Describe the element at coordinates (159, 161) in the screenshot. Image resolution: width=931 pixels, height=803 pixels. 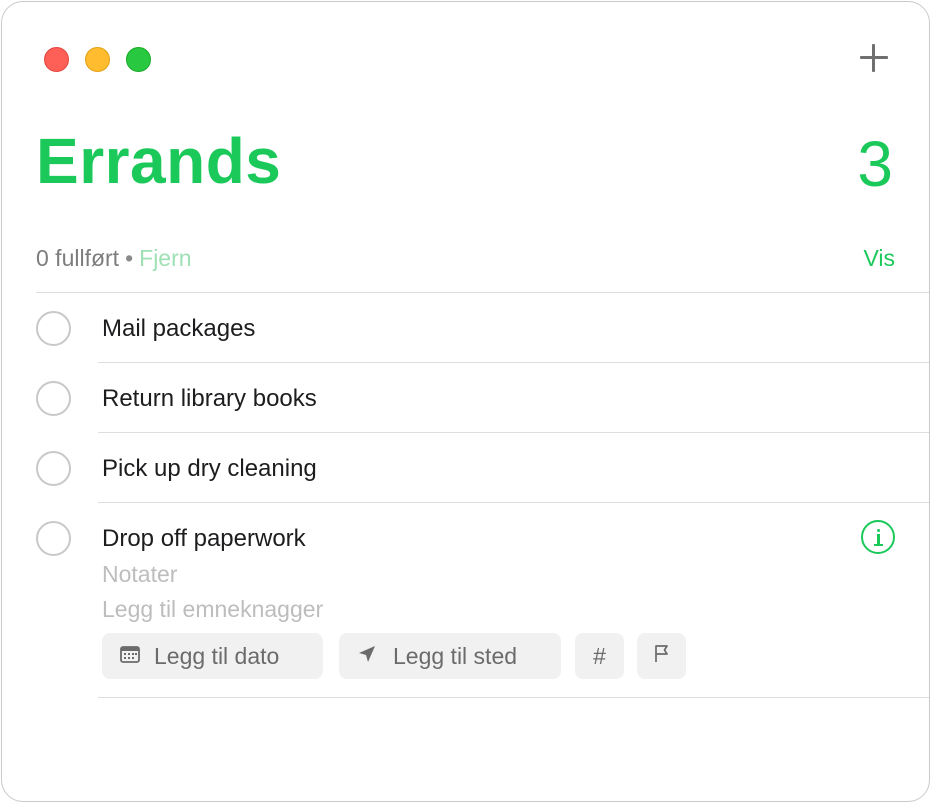
I see `list-title: Errands` at that location.